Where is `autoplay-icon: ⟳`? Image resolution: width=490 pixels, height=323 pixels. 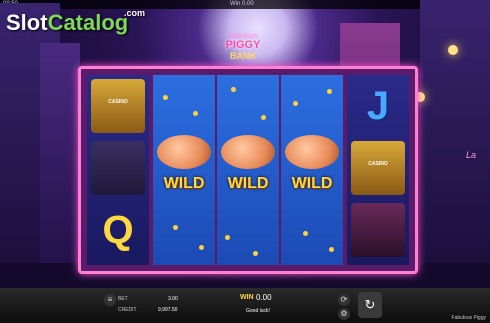
autoplay-icon: ⟳ is located at coordinates (344, 300).